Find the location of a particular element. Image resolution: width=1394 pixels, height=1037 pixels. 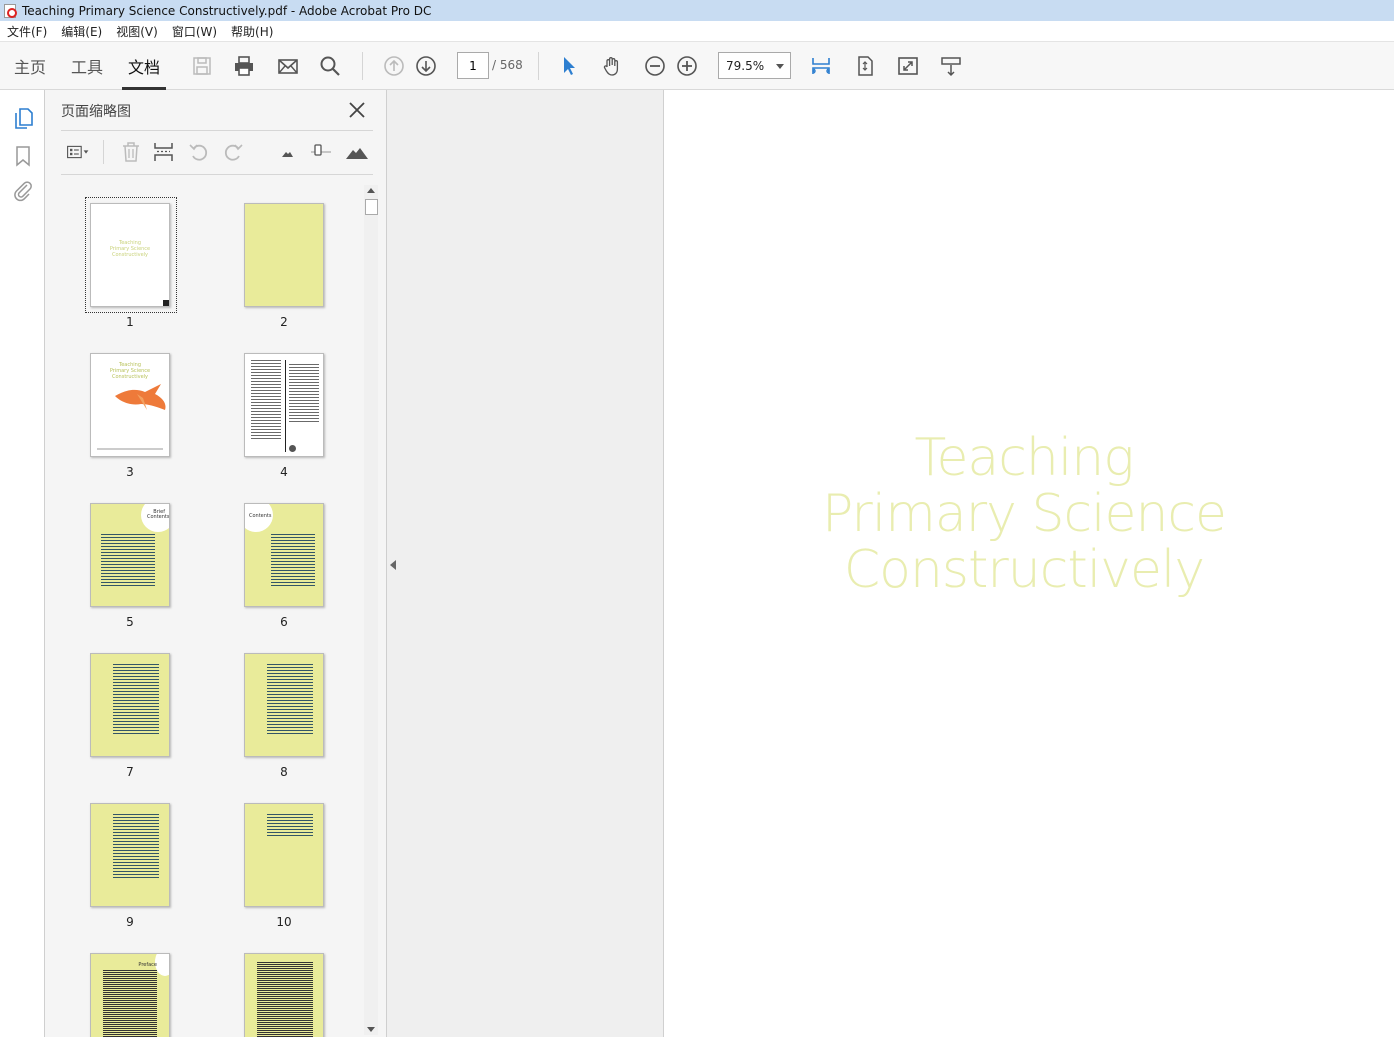

page-total: / 568 is located at coordinates (507, 65).